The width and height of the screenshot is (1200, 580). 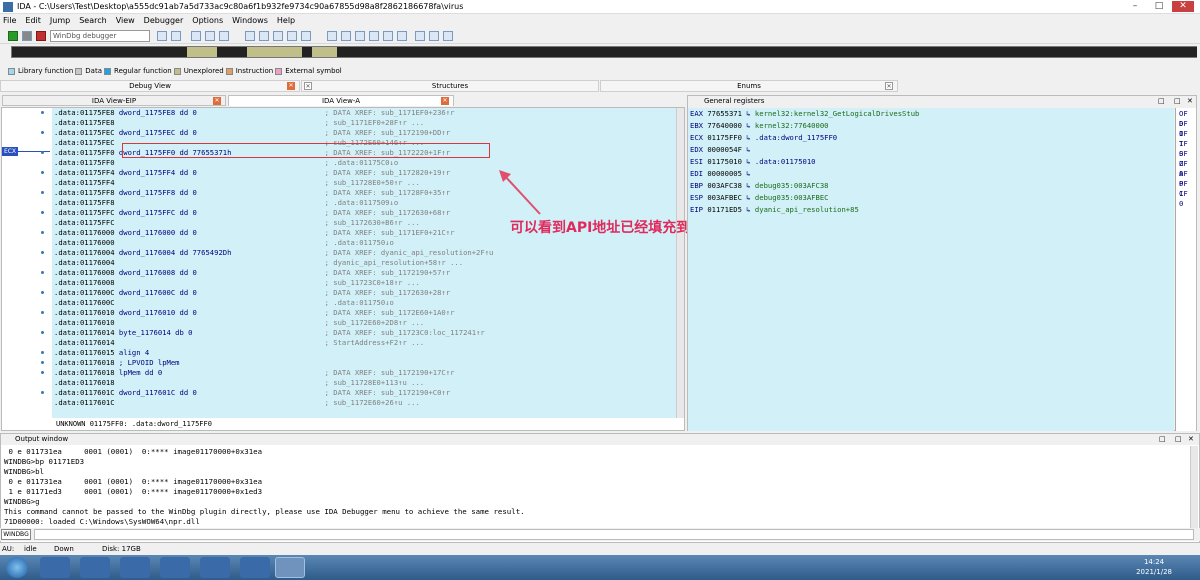 I want to click on menu-jump: Jump, so click(x=60, y=20).